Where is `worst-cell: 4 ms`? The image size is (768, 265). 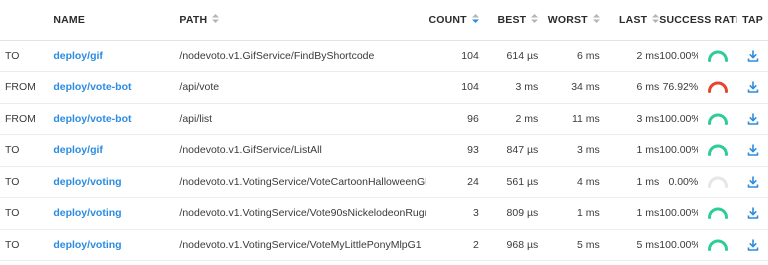 worst-cell: 4 ms is located at coordinates (569, 182).